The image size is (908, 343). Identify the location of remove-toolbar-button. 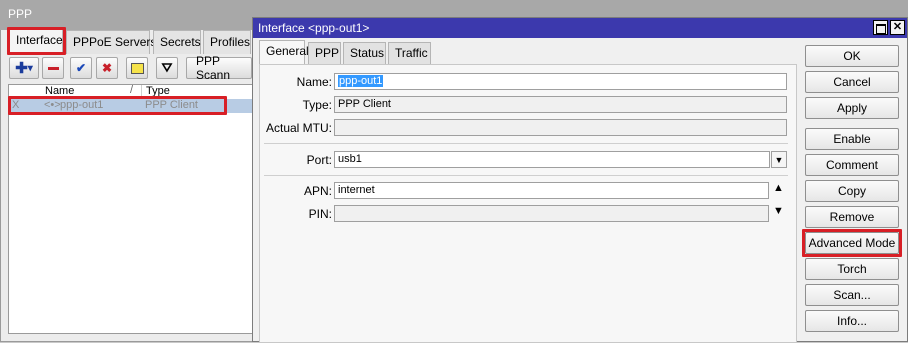
(53, 68).